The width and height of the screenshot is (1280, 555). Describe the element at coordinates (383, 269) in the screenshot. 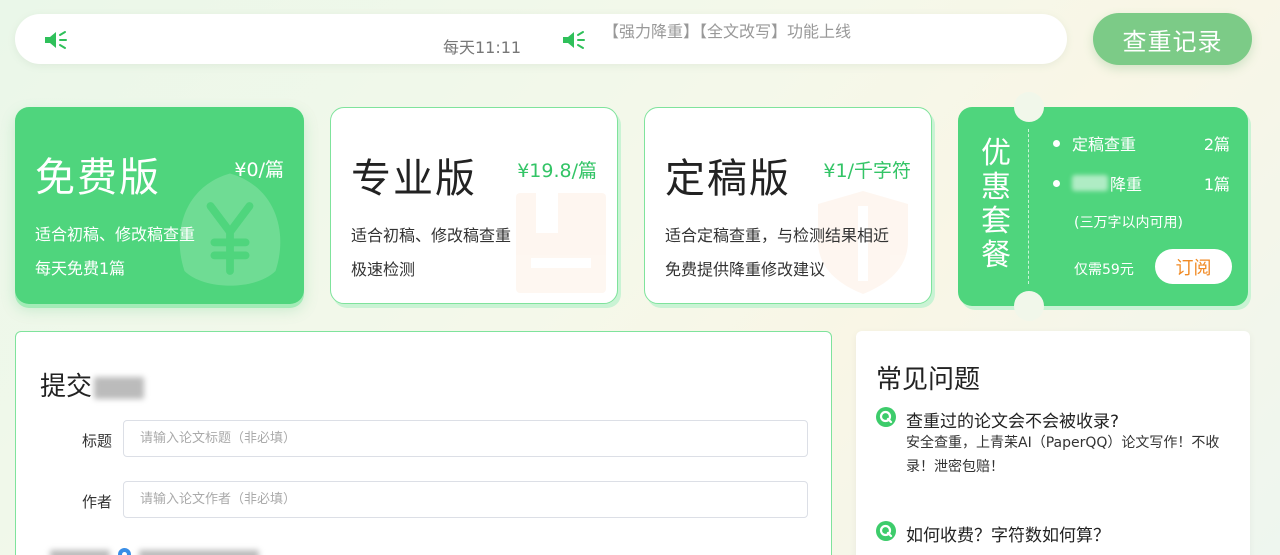

I see `plan-desc: 极速检测` at that location.